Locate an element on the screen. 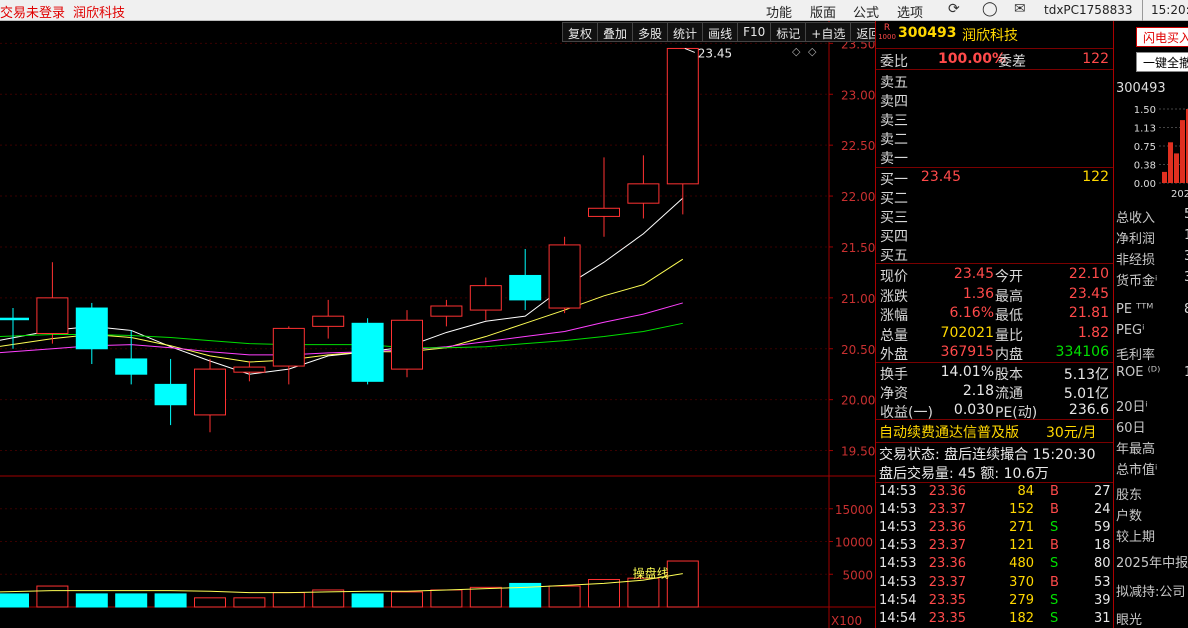  tick-volume: 279 is located at coordinates (1021, 600).